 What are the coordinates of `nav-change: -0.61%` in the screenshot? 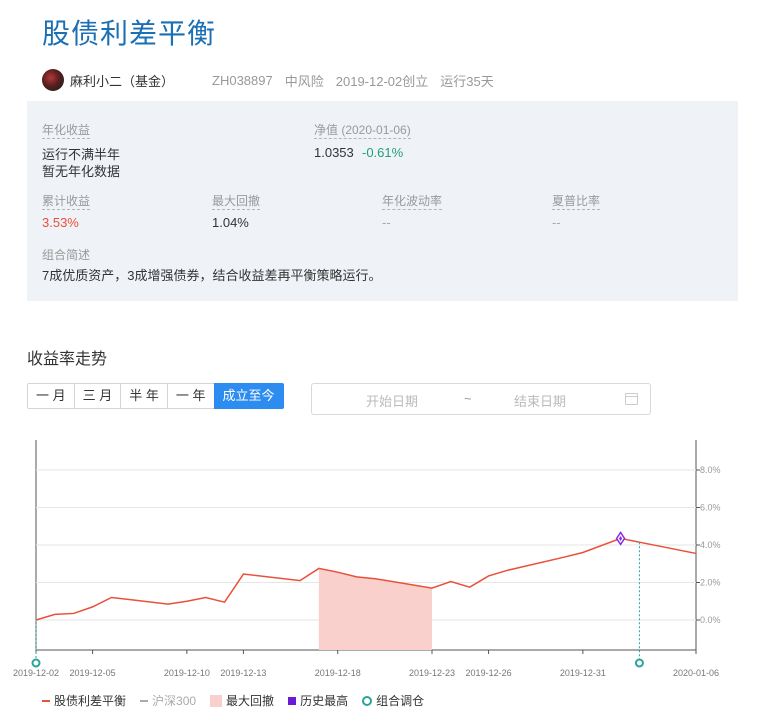 It's located at (383, 152).